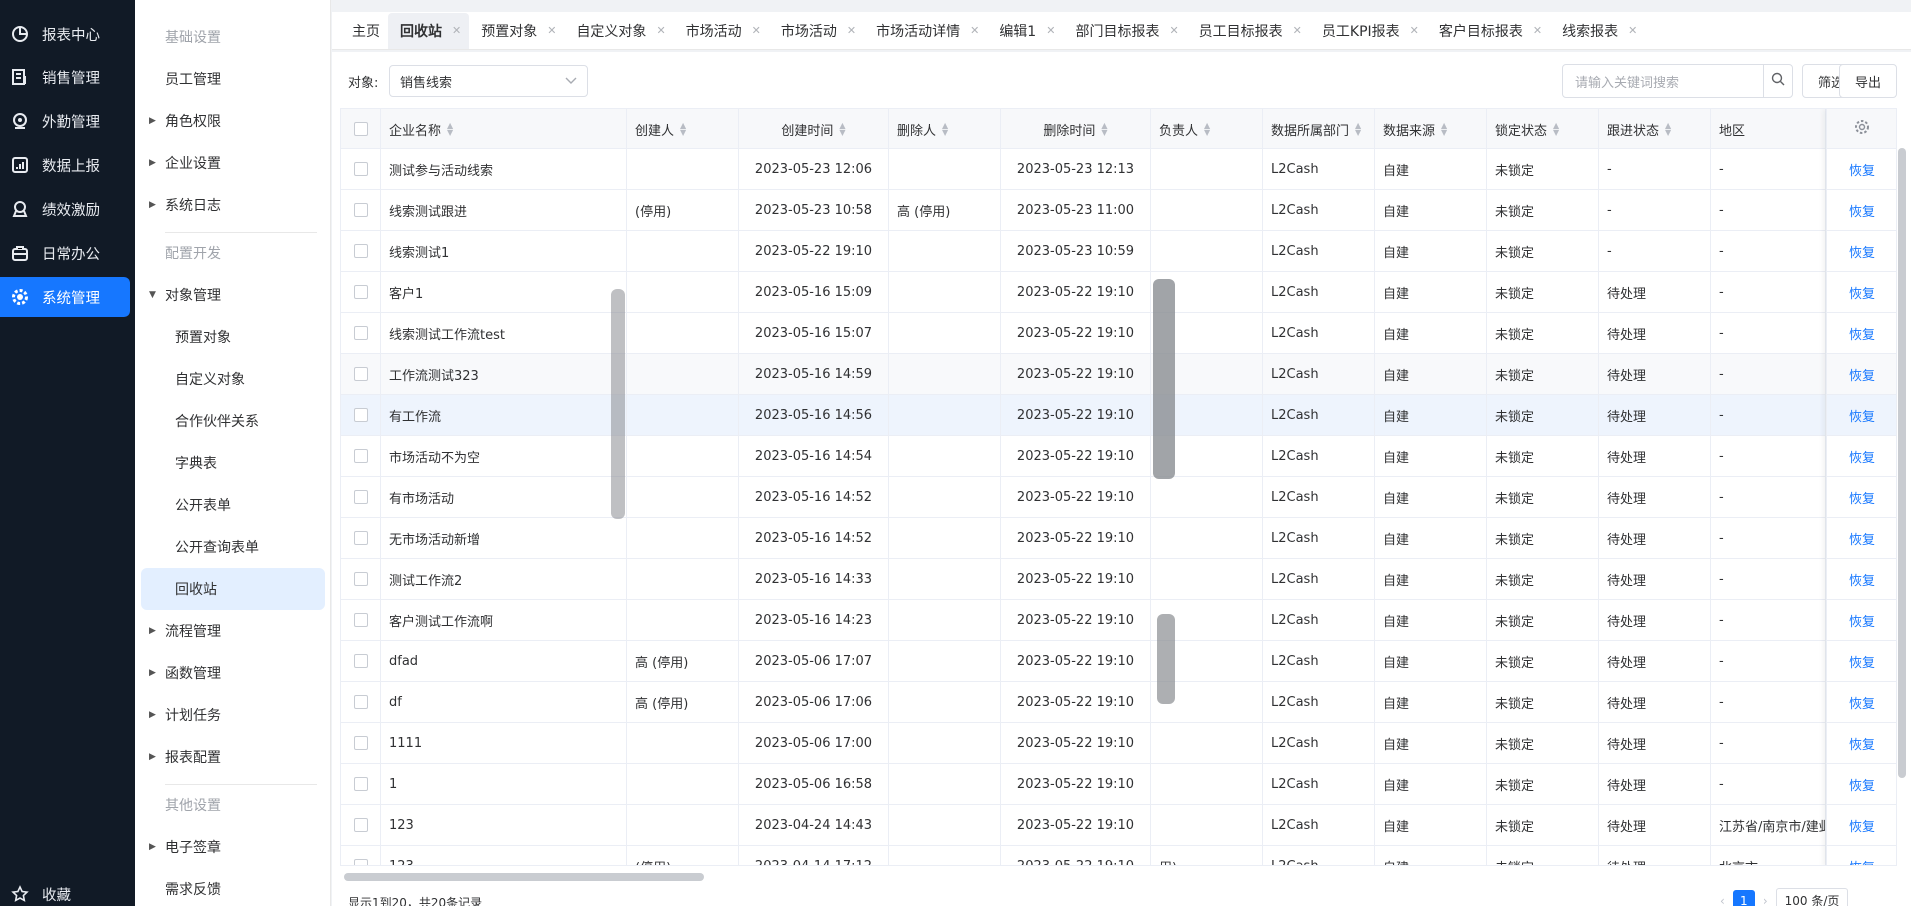  Describe the element at coordinates (233, 163) in the screenshot. I see `menu-item-company: ▶ 企业设置` at that location.